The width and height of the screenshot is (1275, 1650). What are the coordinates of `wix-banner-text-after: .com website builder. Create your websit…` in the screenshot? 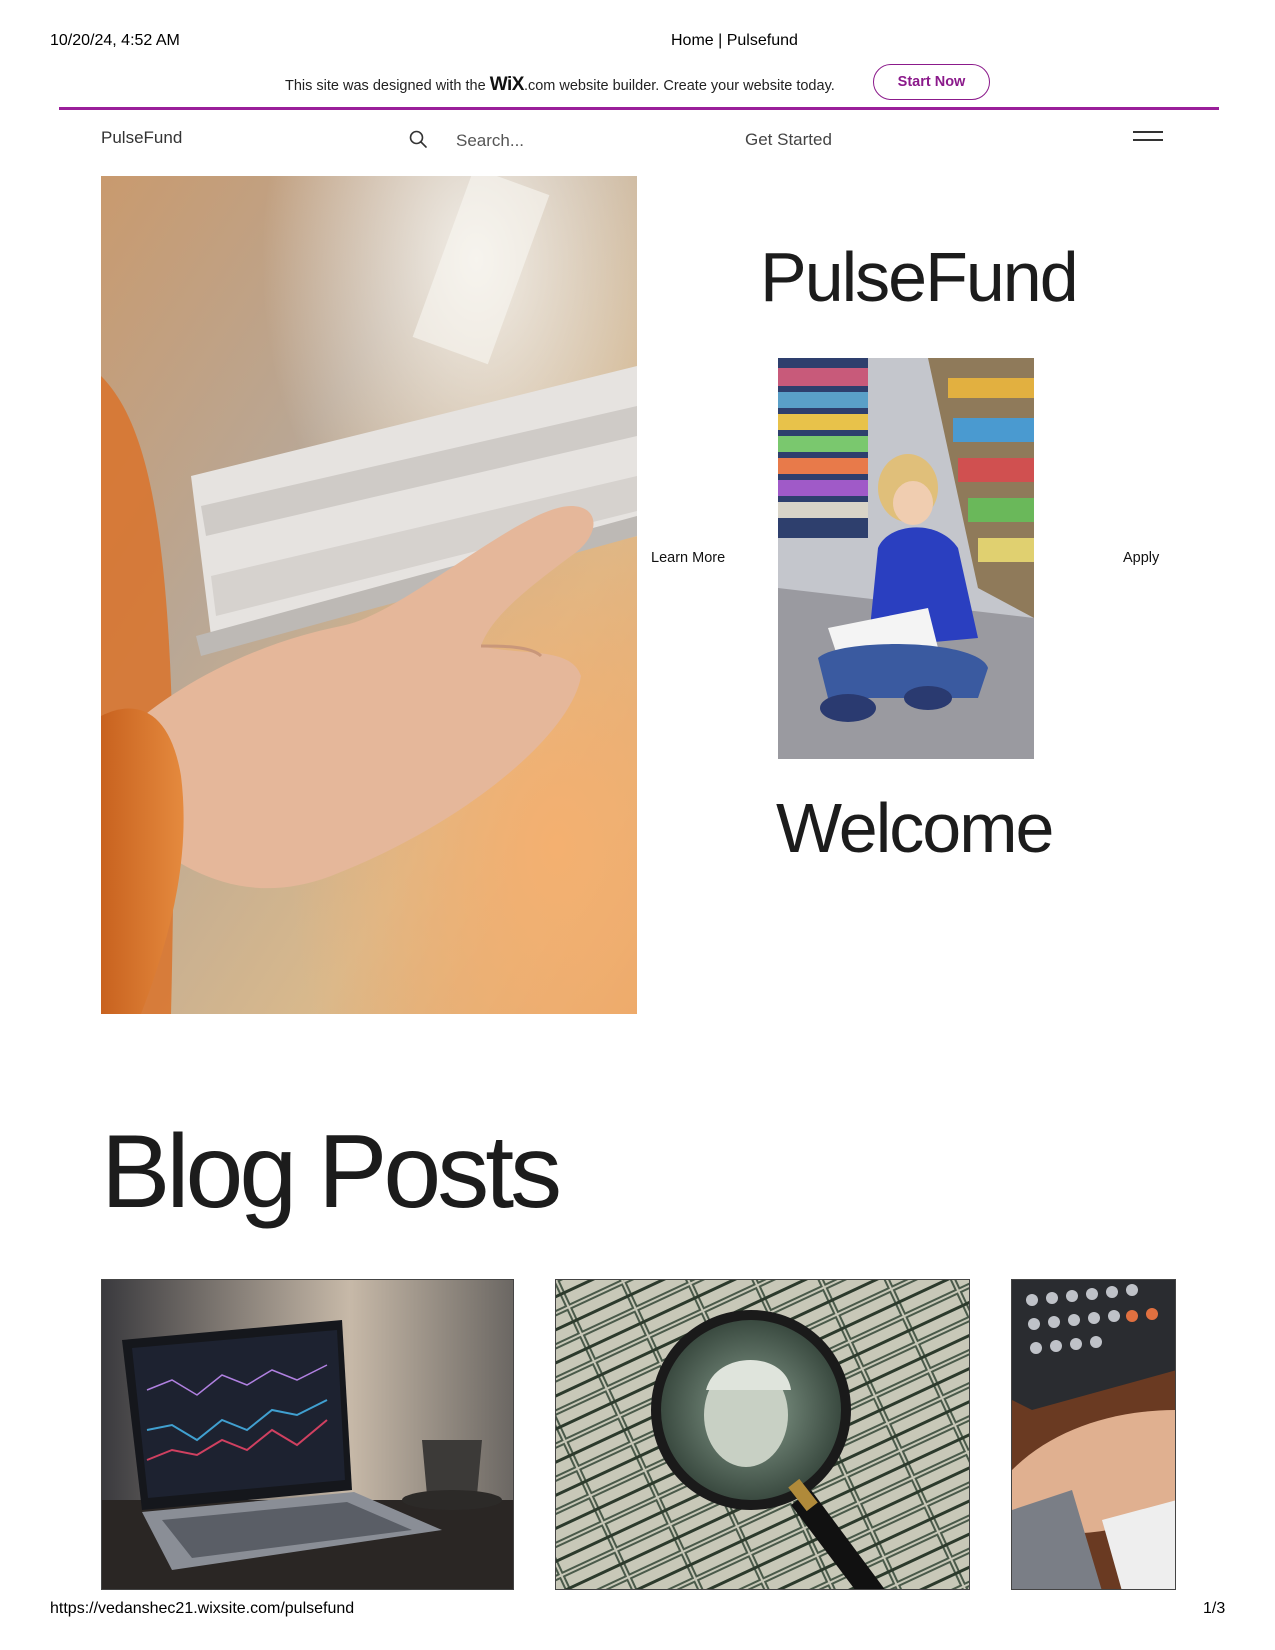 It's located at (679, 86).